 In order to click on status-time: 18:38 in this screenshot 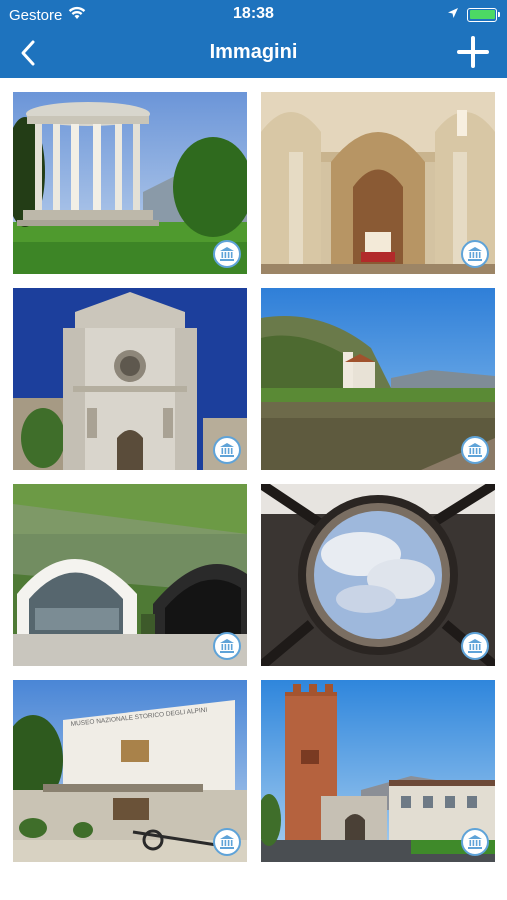, I will do `click(253, 13)`.